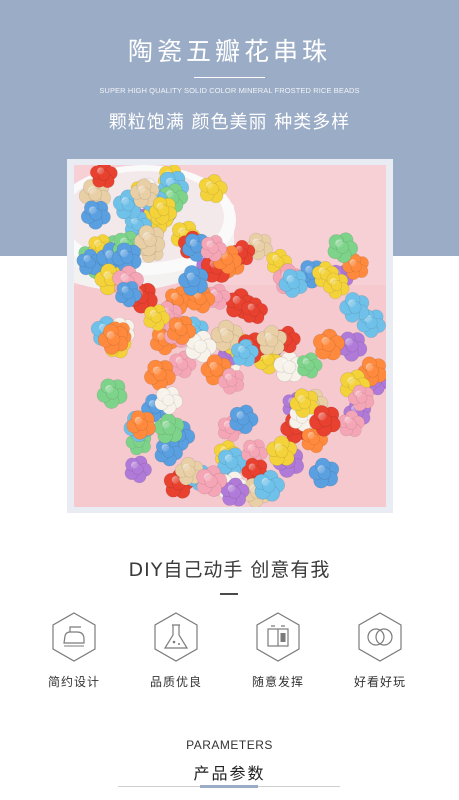 This screenshot has height=800, width=459. What do you see at coordinates (229, 745) in the screenshot?
I see `parameters-heading-en: PARAMETERS` at bounding box center [229, 745].